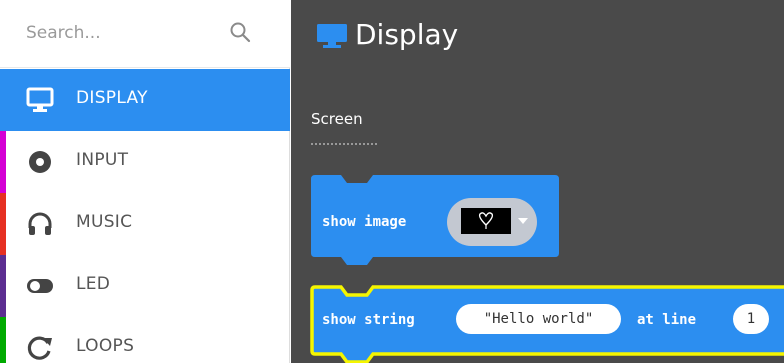  What do you see at coordinates (486, 220) in the screenshot?
I see `heart-icon` at bounding box center [486, 220].